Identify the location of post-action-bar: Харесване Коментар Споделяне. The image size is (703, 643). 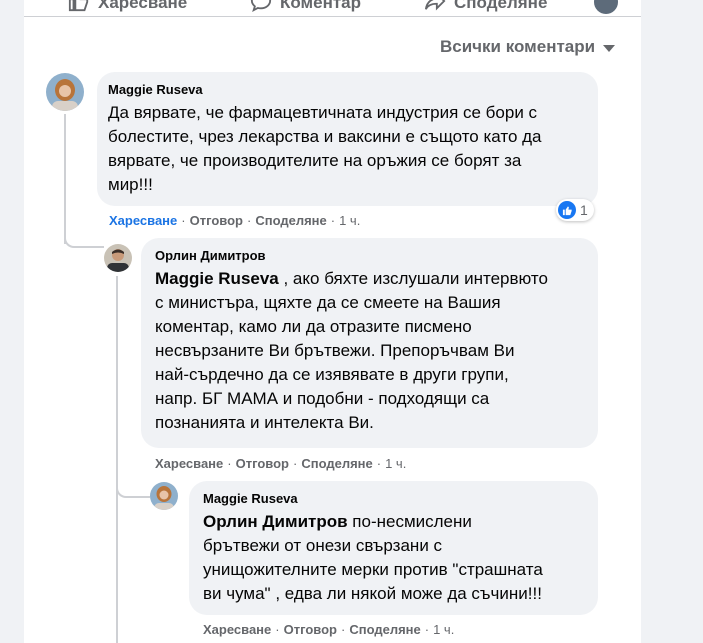
(332, 8).